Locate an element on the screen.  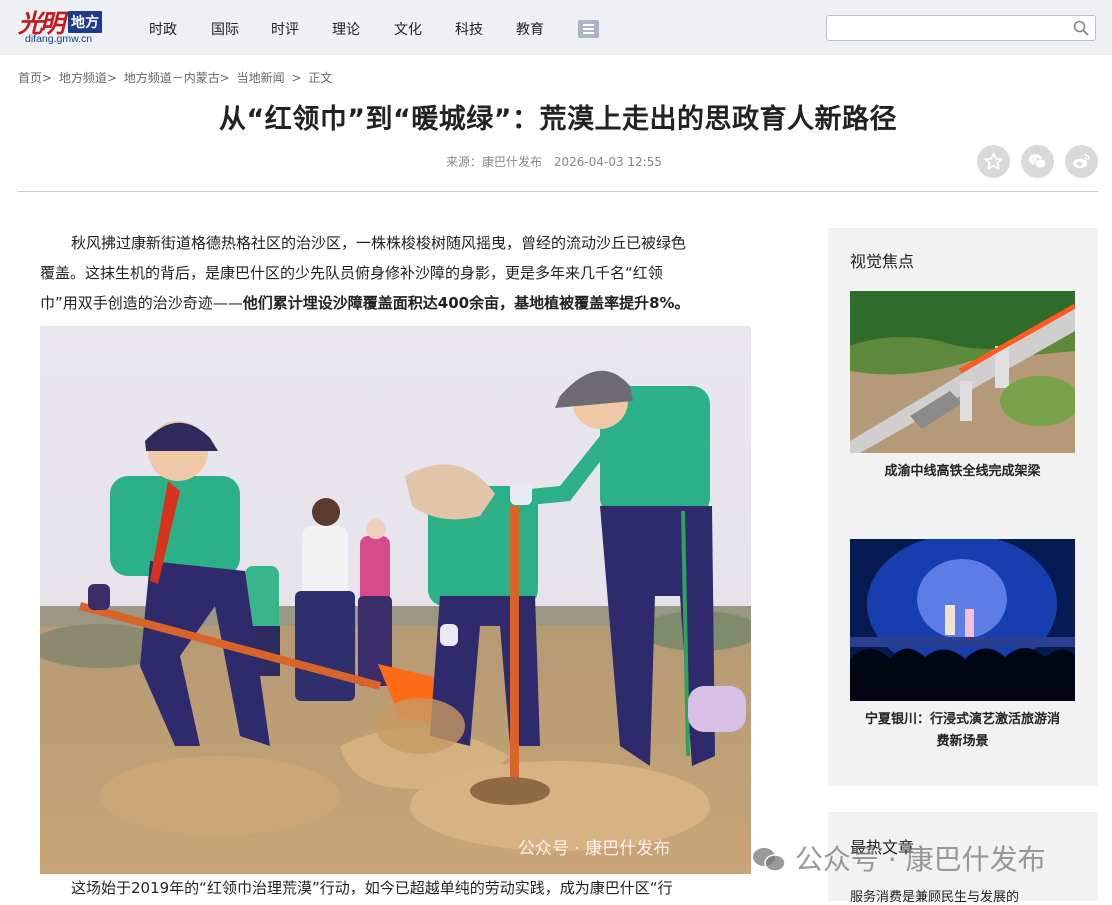
site-logo: 光明 地方 difang.gmw.cn is located at coordinates (63, 27).